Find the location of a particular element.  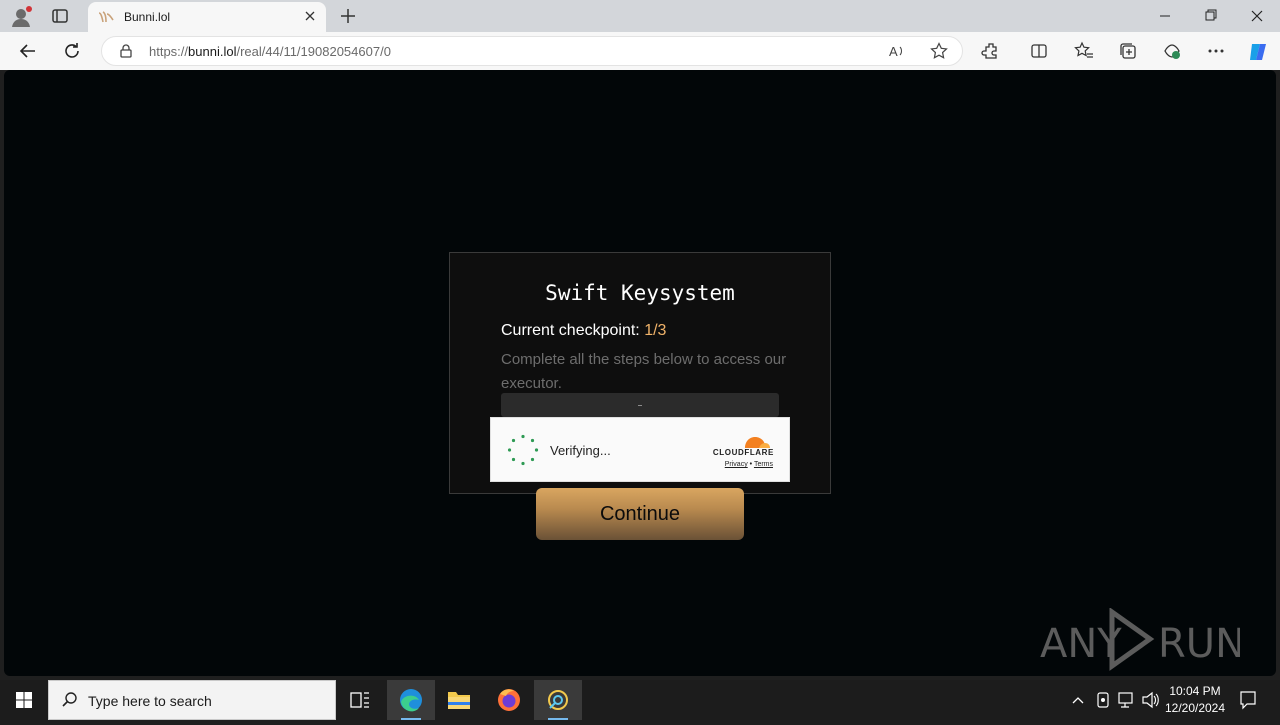

bunni-favicon-icon is located at coordinates (106, 17).